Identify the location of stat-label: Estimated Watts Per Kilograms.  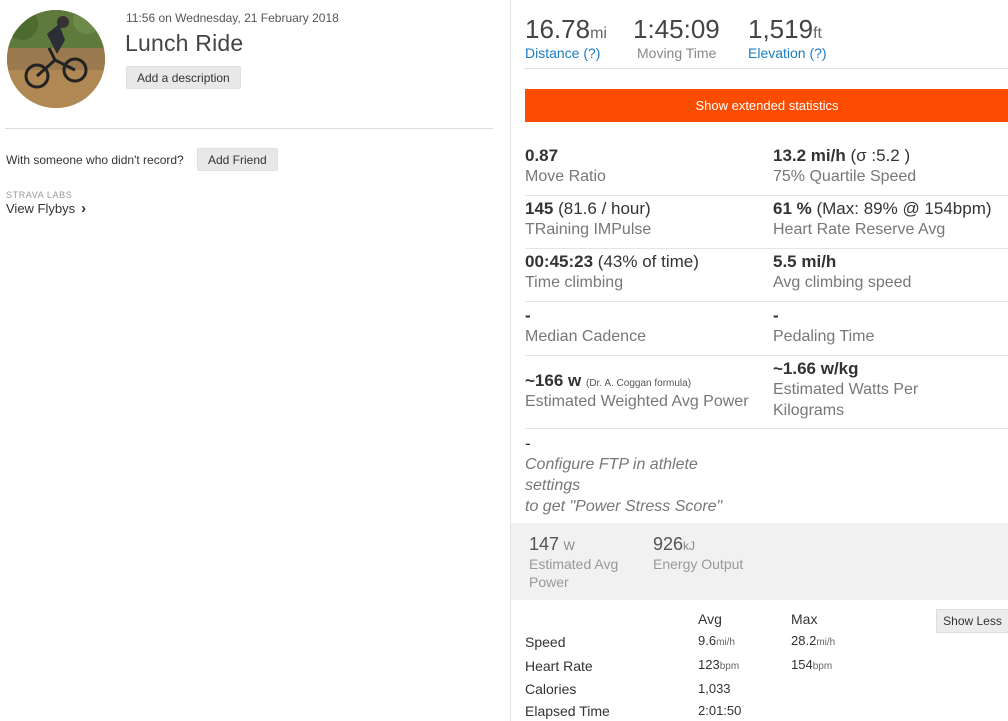
(846, 400).